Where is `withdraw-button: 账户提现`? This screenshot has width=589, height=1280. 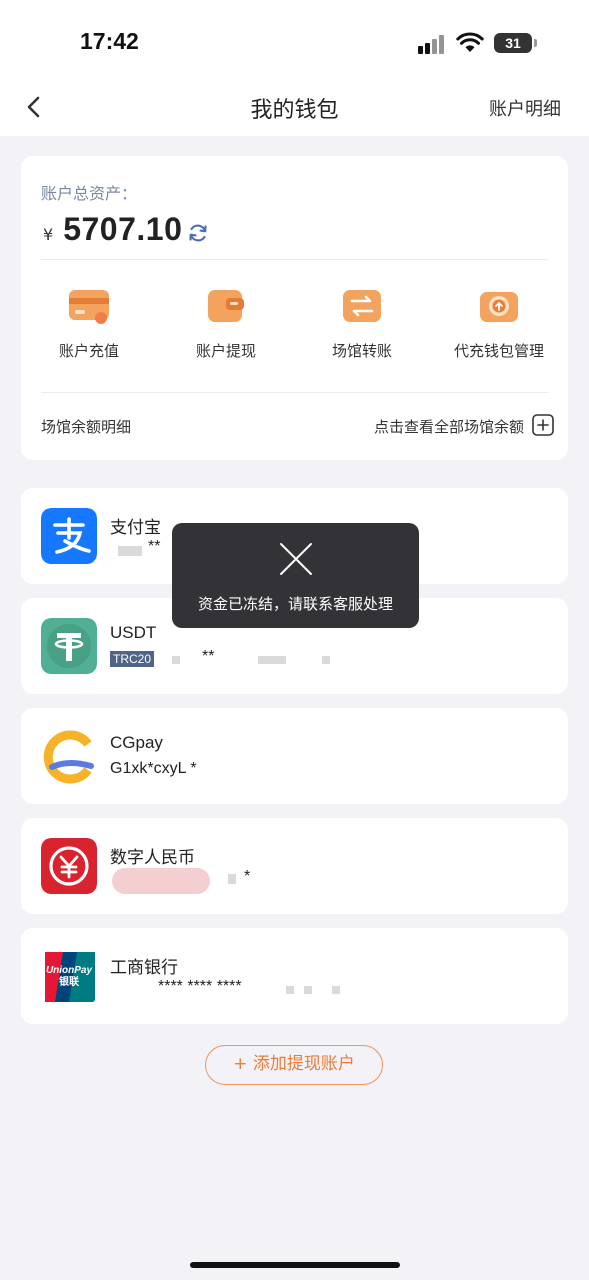
withdraw-button: 账户提现 is located at coordinates (226, 319).